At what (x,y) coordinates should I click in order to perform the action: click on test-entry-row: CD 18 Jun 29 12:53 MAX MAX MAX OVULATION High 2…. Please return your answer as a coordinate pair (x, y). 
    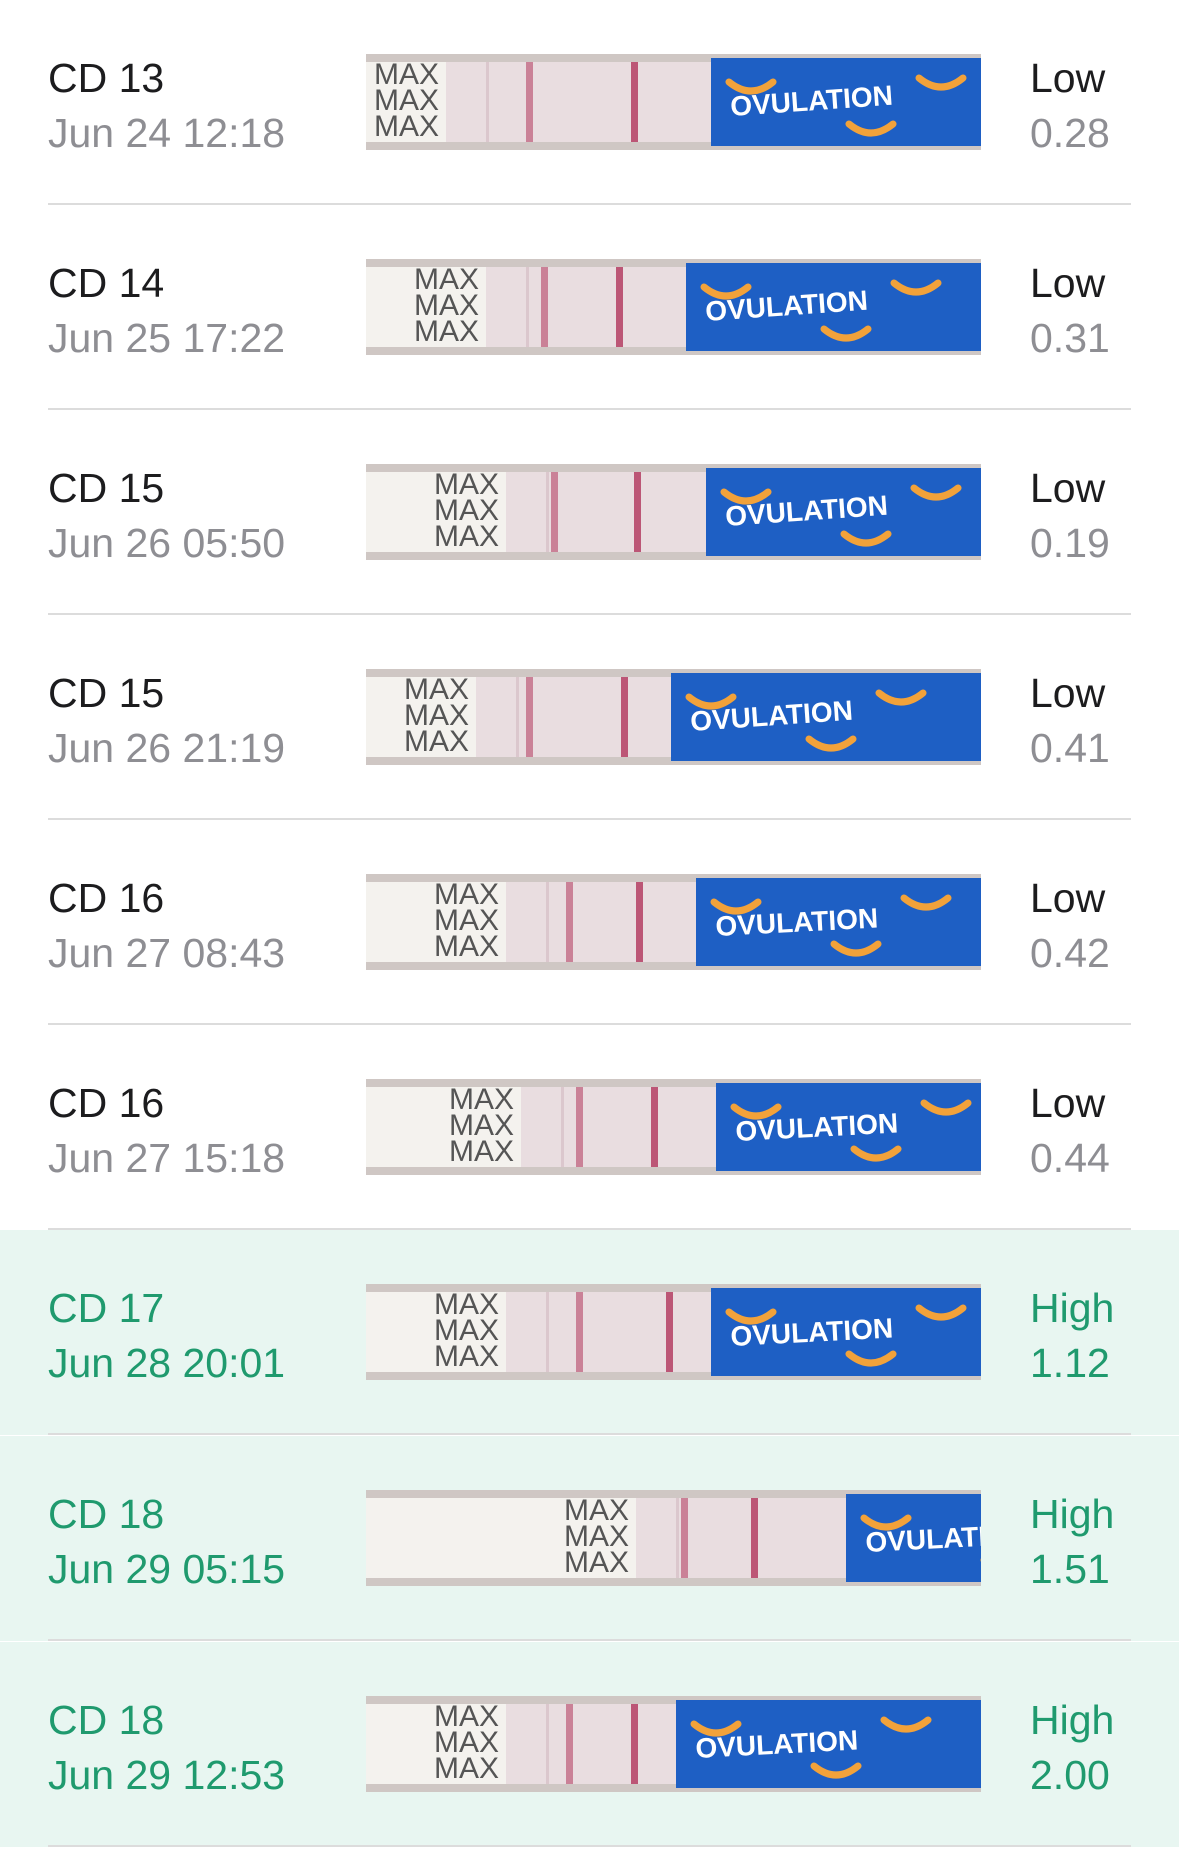
    Looking at the image, I should click on (589, 1744).